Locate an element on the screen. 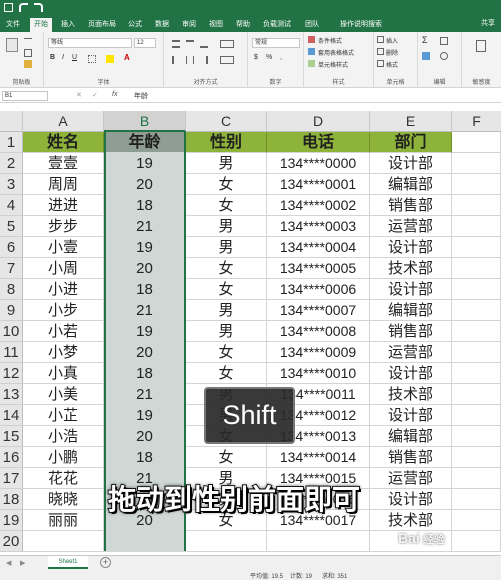 This screenshot has height=580, width=501. cut-icon is located at coordinates (28, 42).